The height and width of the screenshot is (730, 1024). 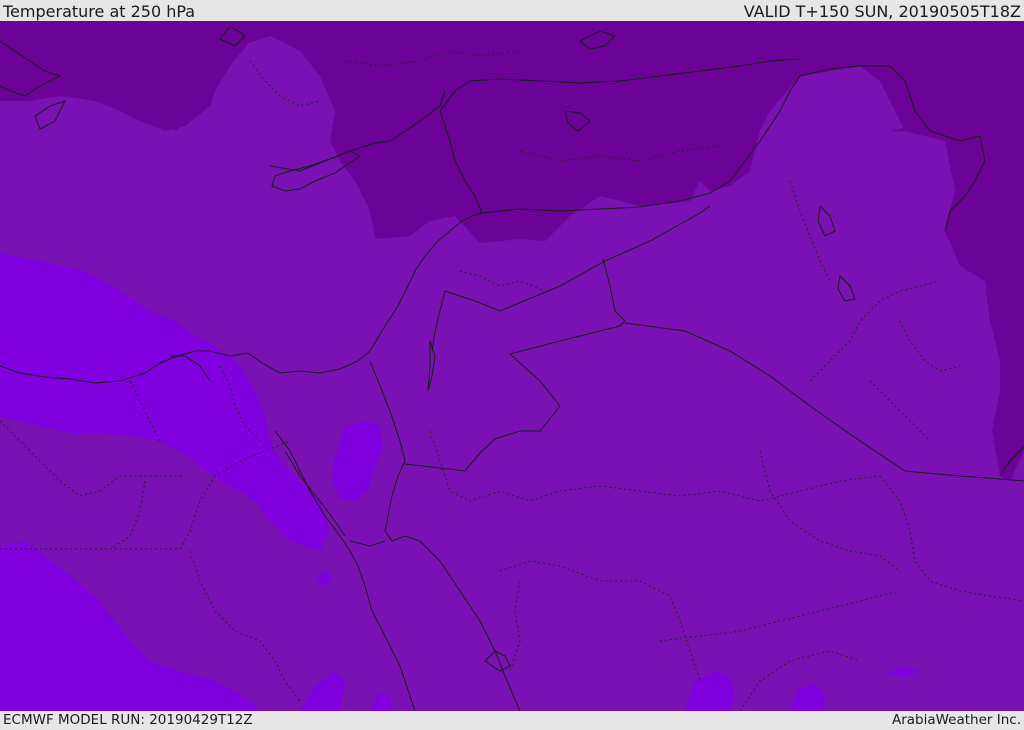 I want to click on model-run: ECMWF MODEL RUN: 20190429T12Z, so click(x=128, y=720).